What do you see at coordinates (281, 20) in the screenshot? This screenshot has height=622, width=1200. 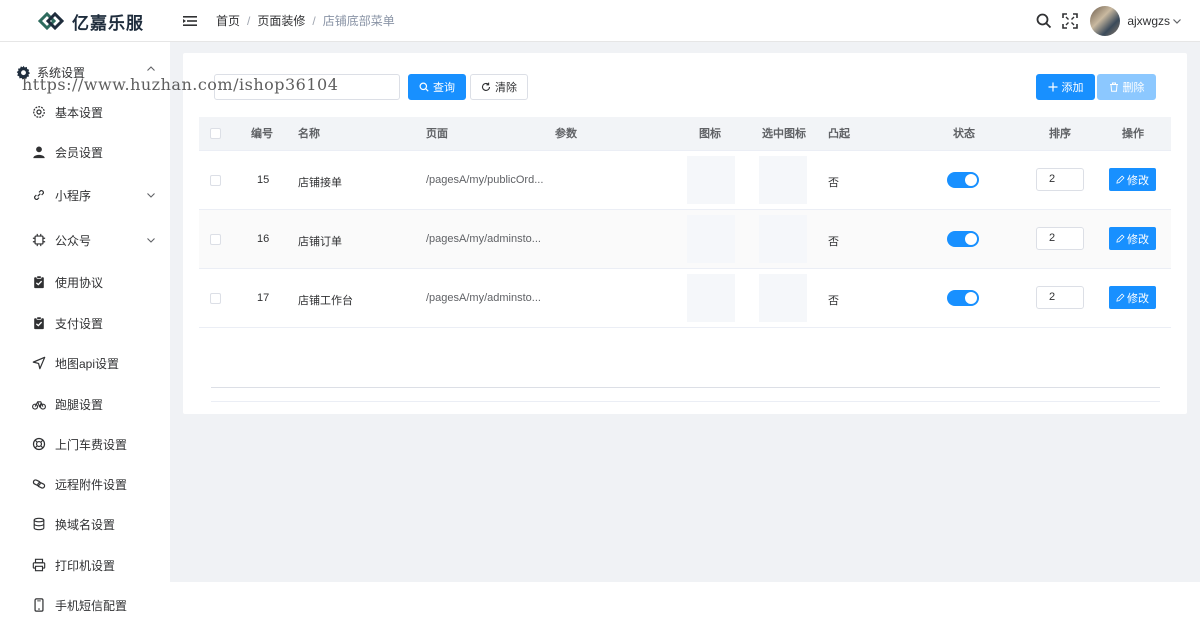 I see `breadcrumb-page-decoration: 页面装修` at bounding box center [281, 20].